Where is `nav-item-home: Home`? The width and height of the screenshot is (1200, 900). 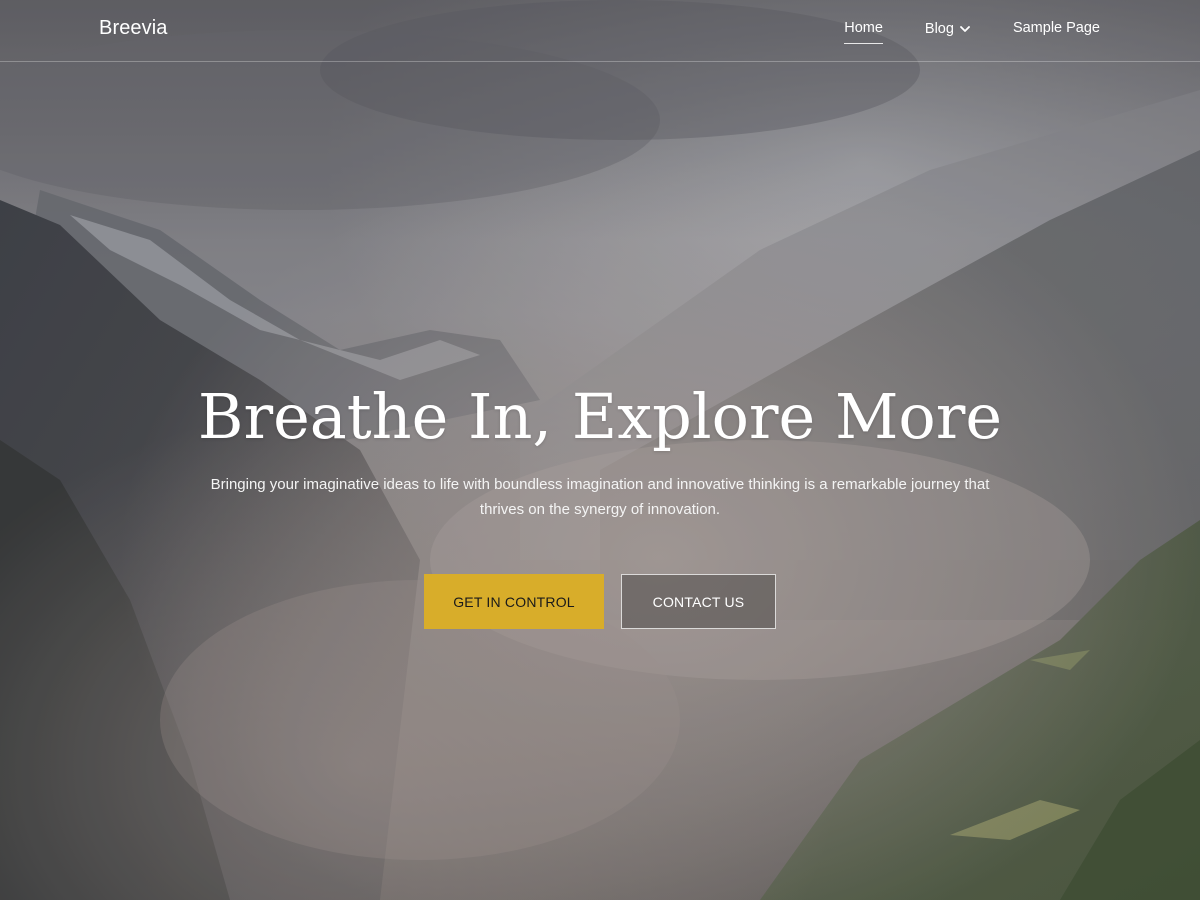
nav-item-home: Home is located at coordinates (863, 32).